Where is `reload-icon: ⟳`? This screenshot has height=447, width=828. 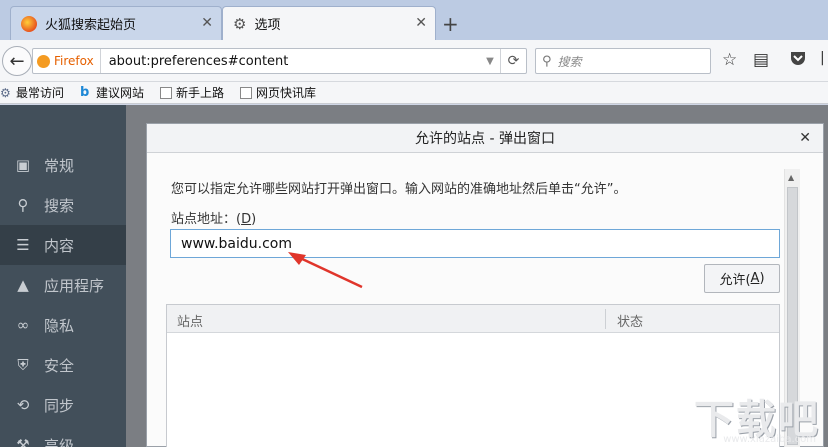
reload-icon: ⟳ is located at coordinates (513, 61).